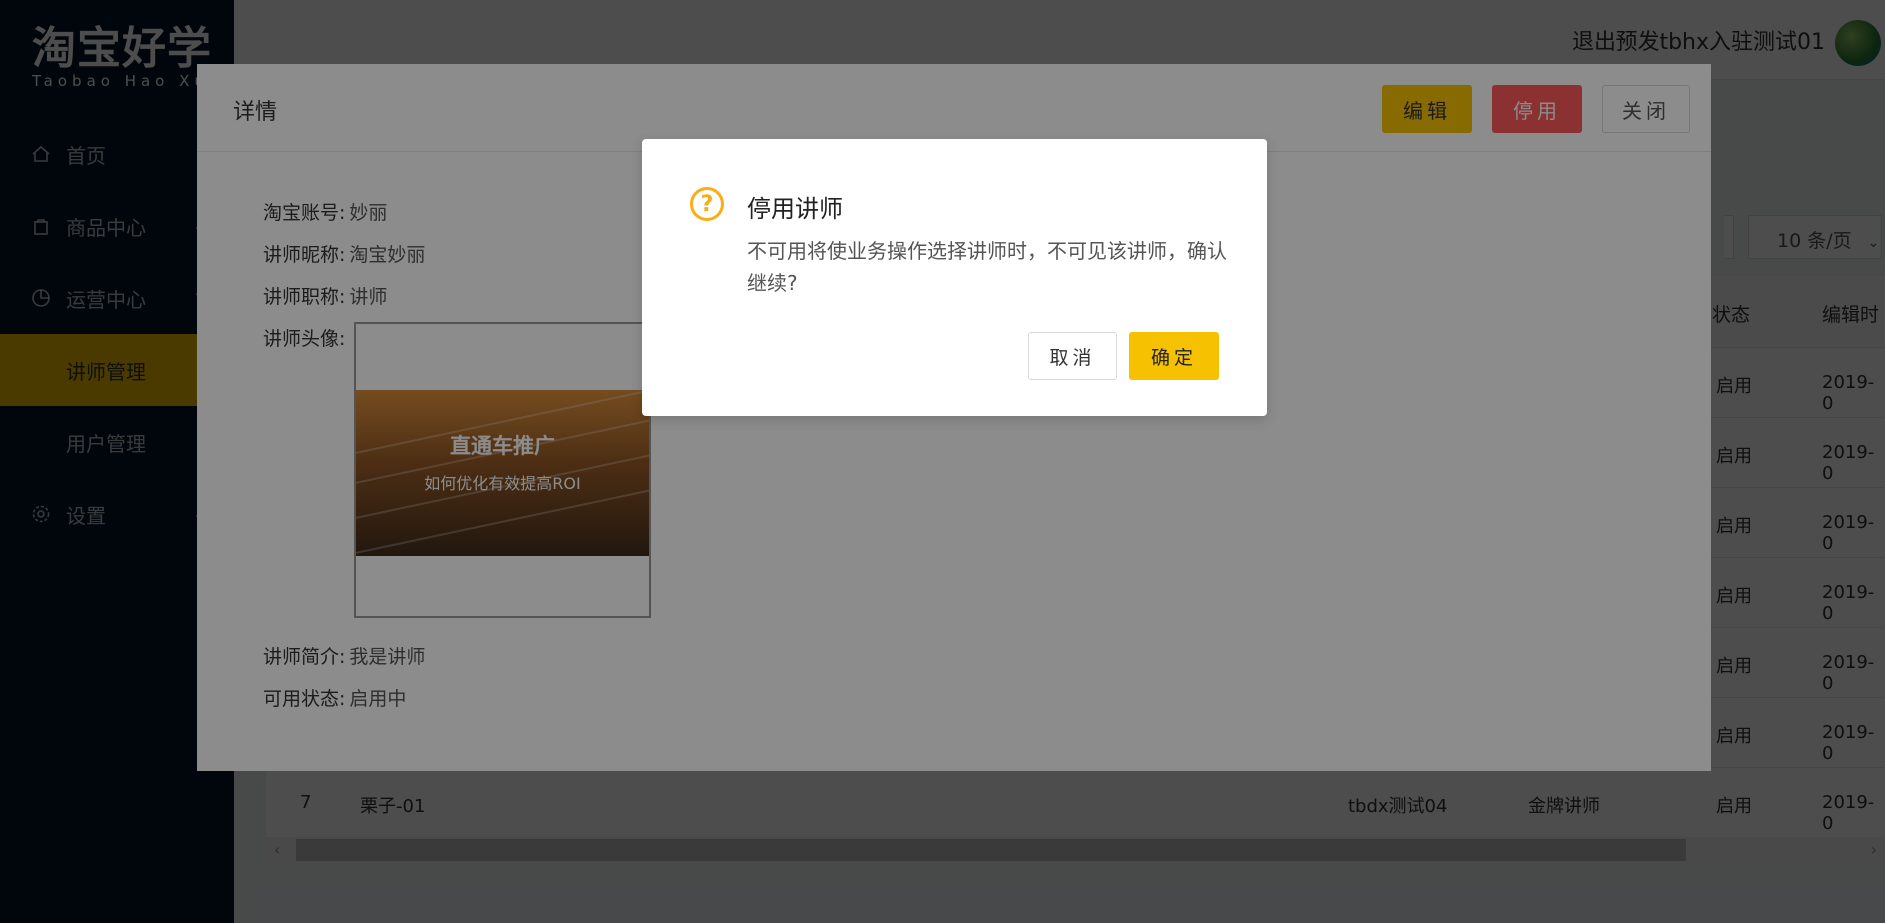 The width and height of the screenshot is (1885, 923). I want to click on confirm-modal: ? 停用讲师 不可用将使业务操作选择讲师时，不可见该讲师，确认继续? 取消 确定, so click(954, 277).